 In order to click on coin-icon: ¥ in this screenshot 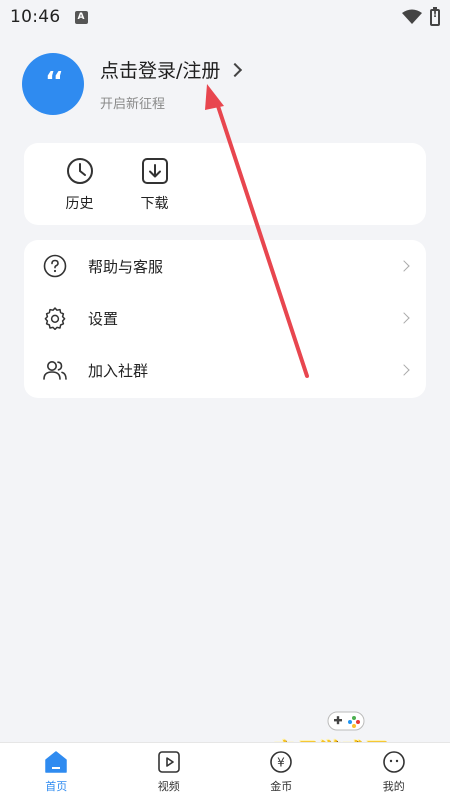, I will do `click(281, 762)`.